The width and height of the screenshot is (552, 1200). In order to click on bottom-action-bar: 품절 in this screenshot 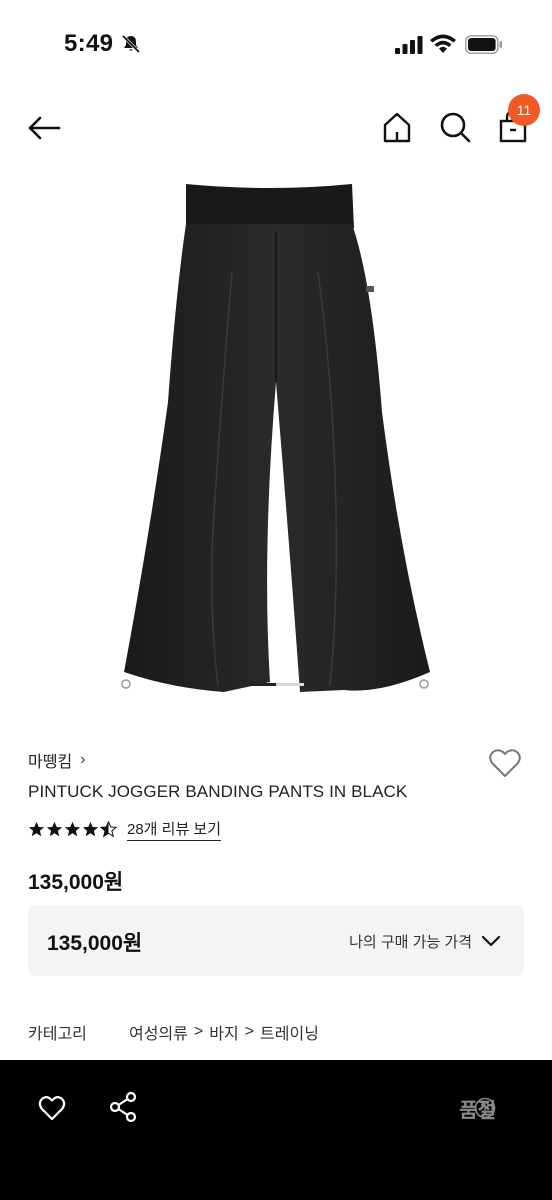, I will do `click(276, 1130)`.